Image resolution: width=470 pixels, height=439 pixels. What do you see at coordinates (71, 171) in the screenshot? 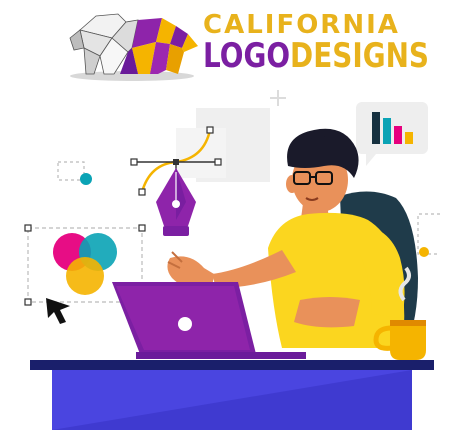
I see `dashed-guide-left` at bounding box center [71, 171].